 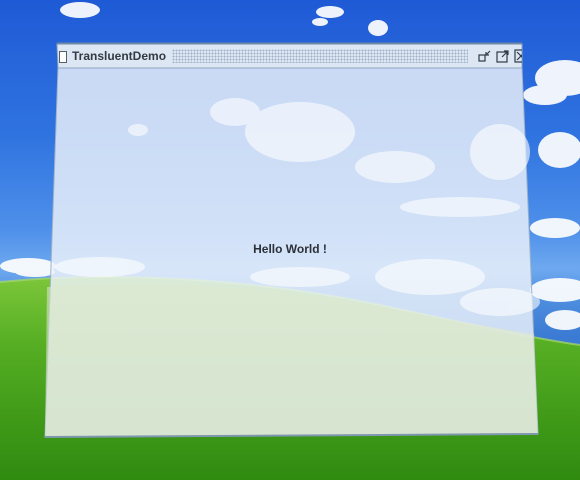 I want to click on title-bar: TransluentDemo, so click(x=289, y=56).